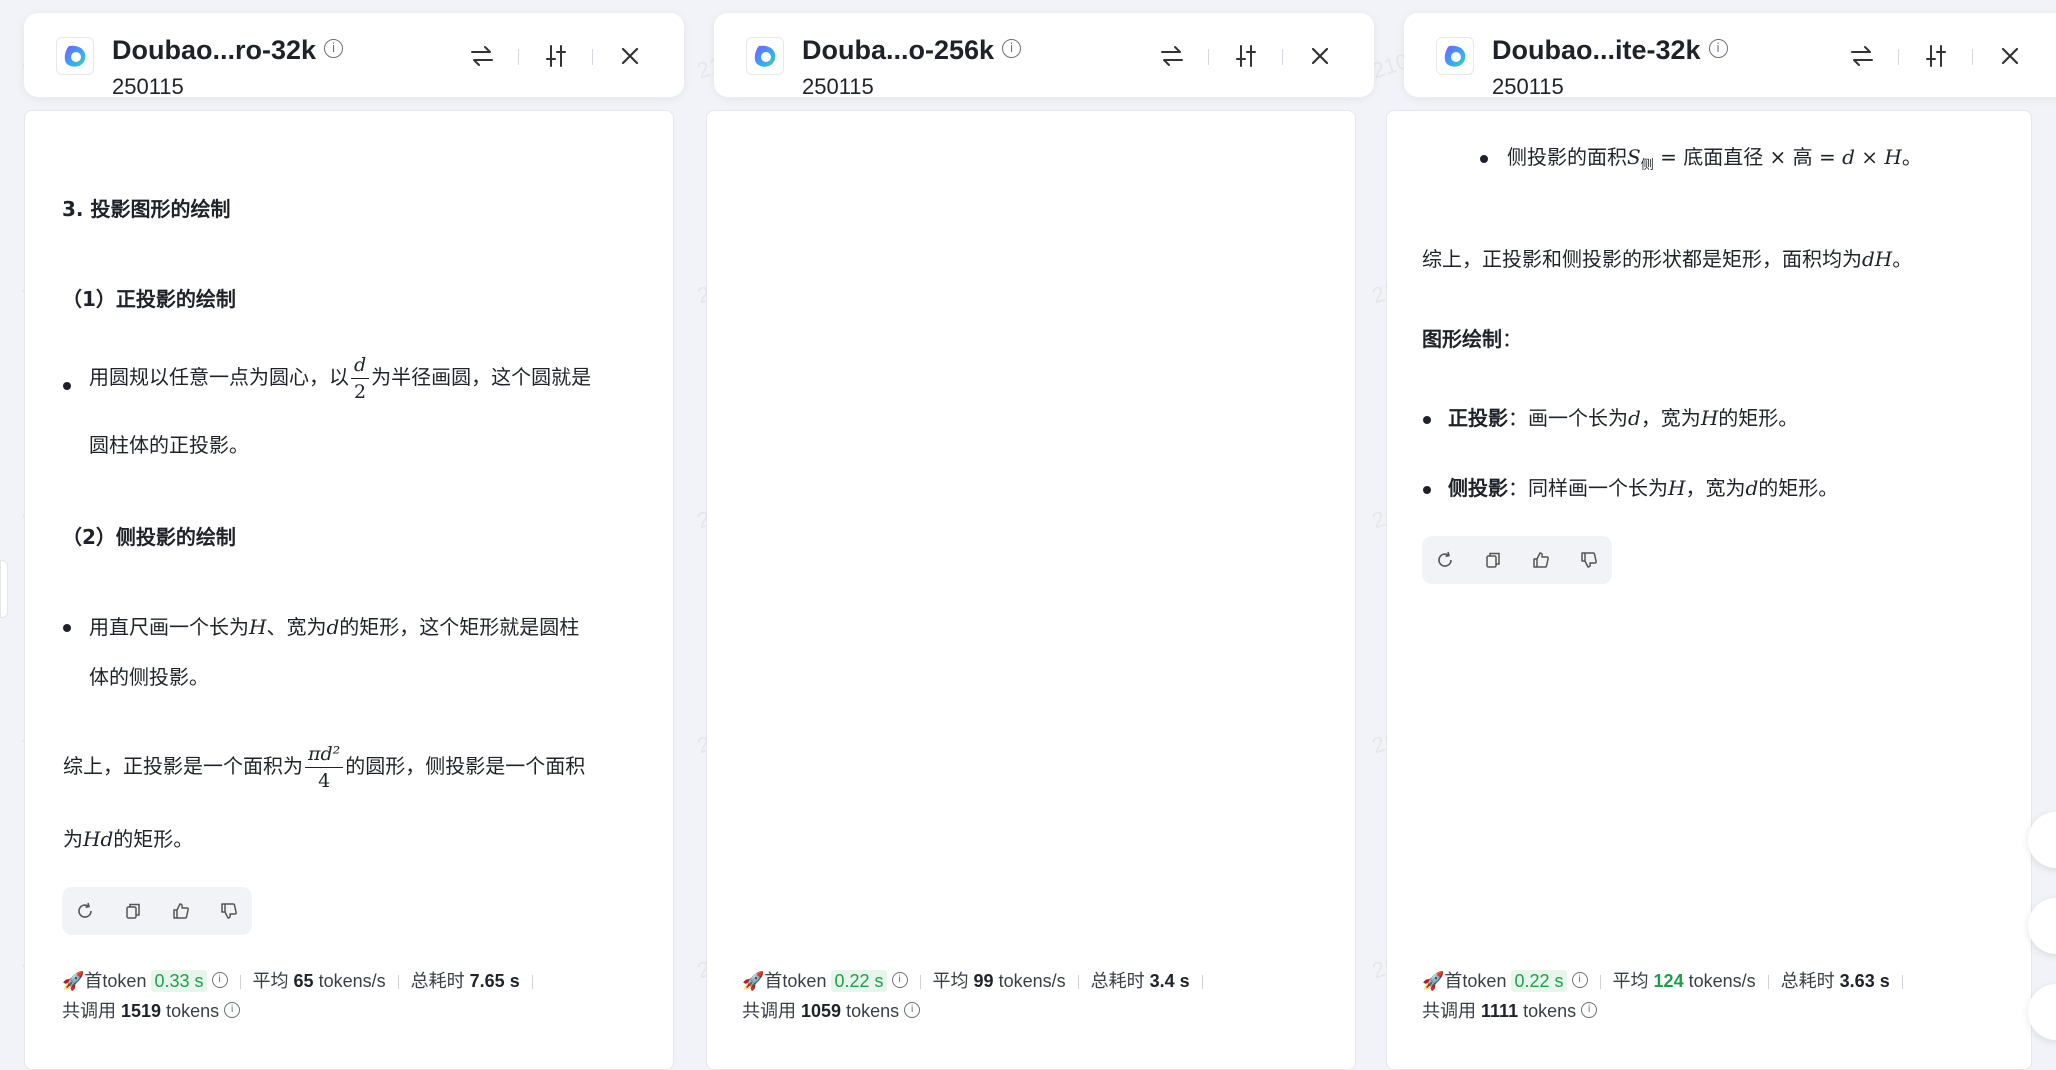 The width and height of the screenshot is (2056, 1070). What do you see at coordinates (228, 50) in the screenshot?
I see `model-name: Doubao...ro-32k i` at bounding box center [228, 50].